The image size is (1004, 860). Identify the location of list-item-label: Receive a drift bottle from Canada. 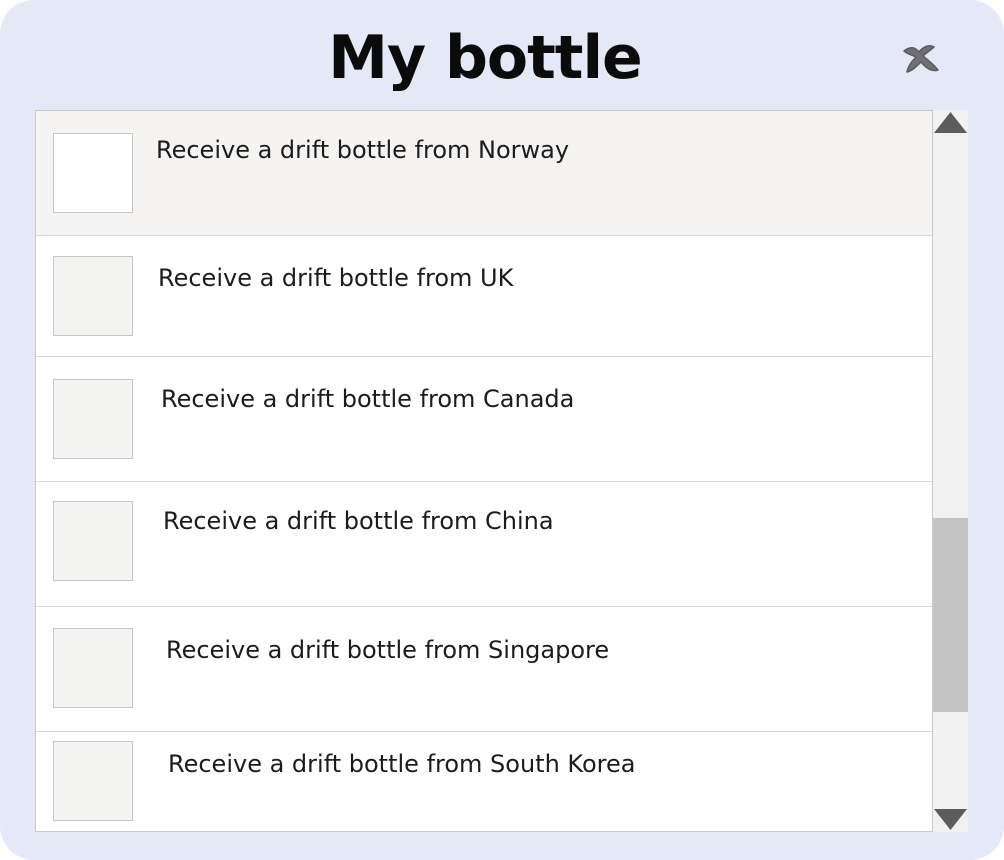
(368, 399).